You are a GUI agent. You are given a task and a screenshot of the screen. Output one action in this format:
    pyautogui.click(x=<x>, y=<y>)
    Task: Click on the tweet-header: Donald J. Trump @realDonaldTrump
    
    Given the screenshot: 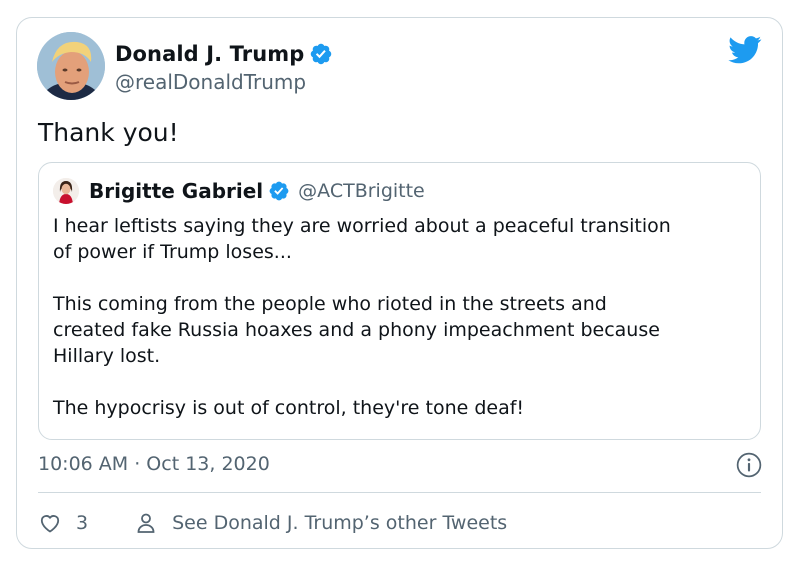 What is the action you would take?
    pyautogui.click(x=400, y=67)
    